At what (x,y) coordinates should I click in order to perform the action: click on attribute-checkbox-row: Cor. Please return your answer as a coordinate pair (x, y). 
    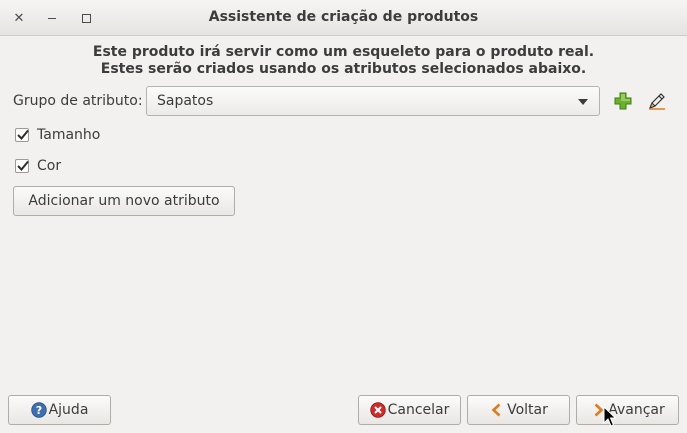
    Looking at the image, I should click on (38, 166).